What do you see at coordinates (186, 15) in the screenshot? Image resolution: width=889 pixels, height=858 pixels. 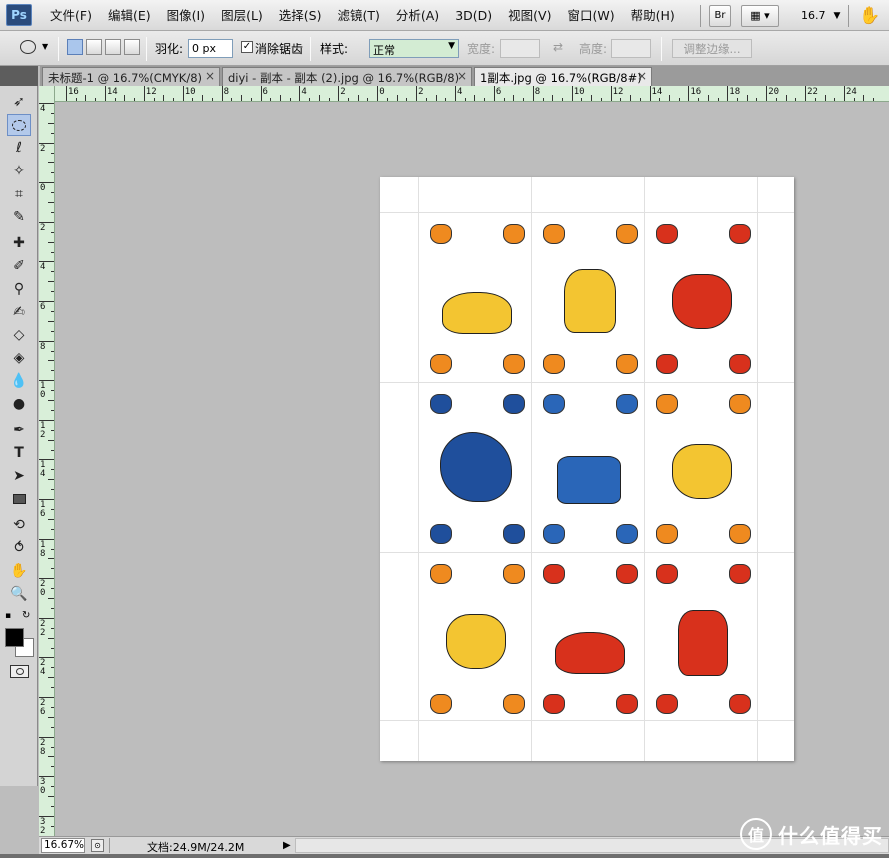 I see `menu-image: 图像(I)` at bounding box center [186, 15].